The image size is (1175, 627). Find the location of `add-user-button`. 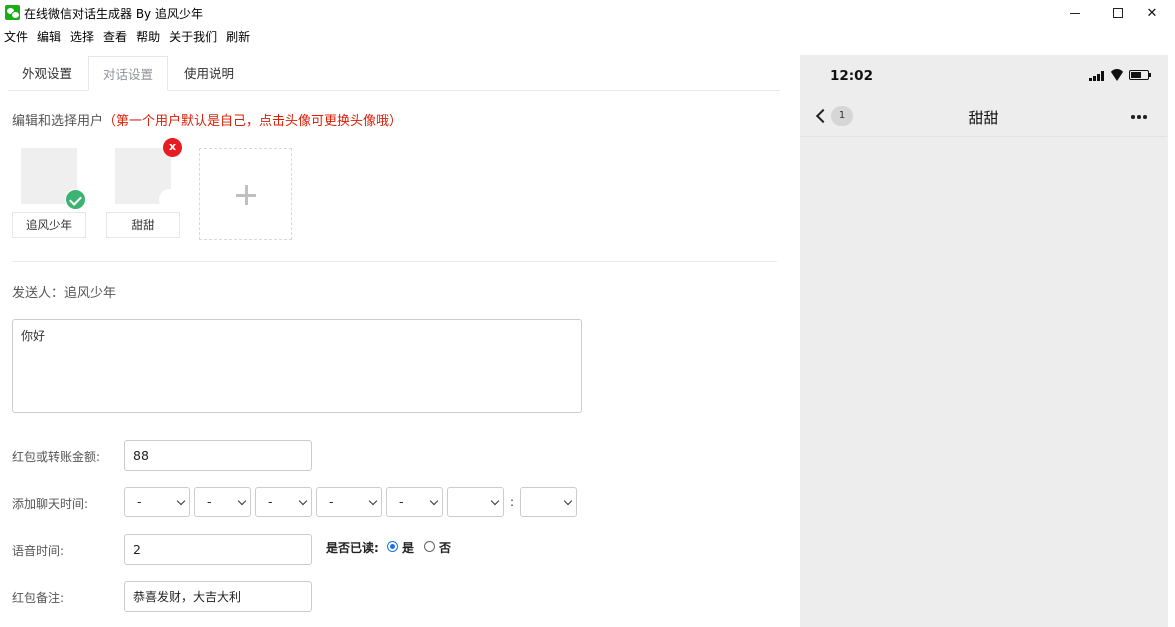

add-user-button is located at coordinates (245, 194).